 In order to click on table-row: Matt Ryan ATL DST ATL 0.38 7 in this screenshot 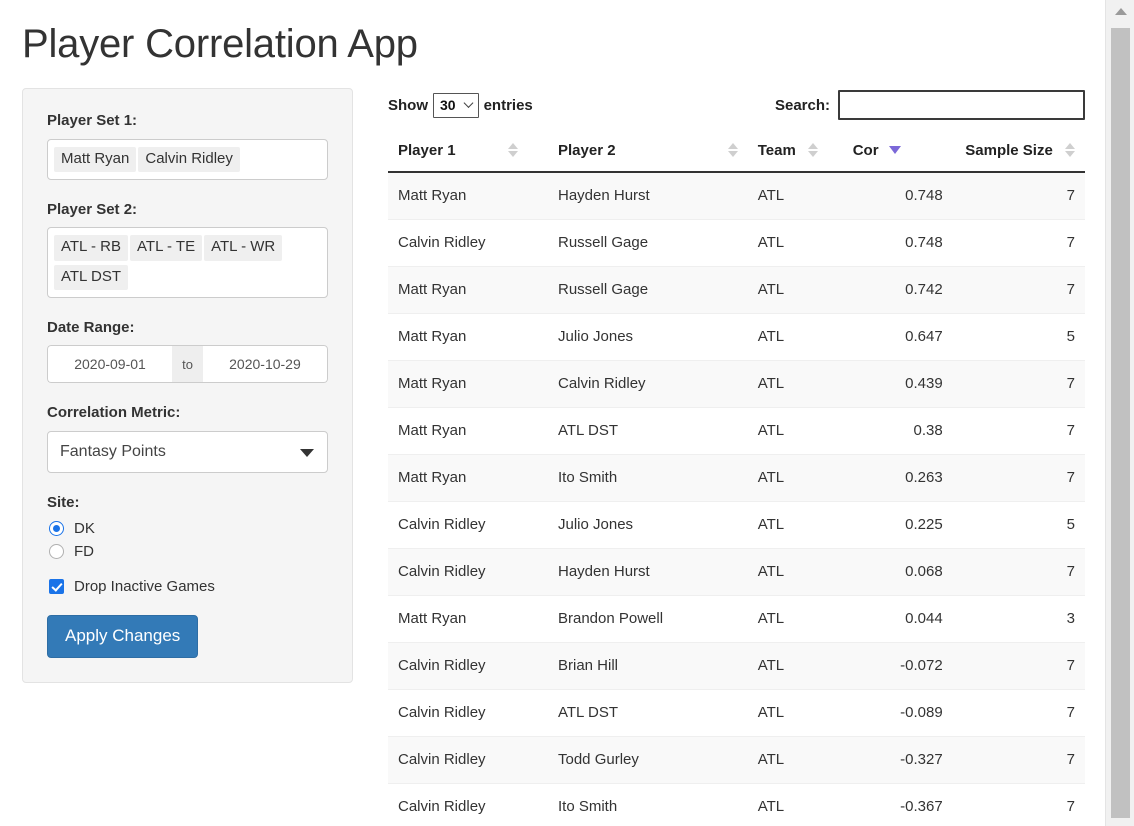, I will do `click(736, 431)`.